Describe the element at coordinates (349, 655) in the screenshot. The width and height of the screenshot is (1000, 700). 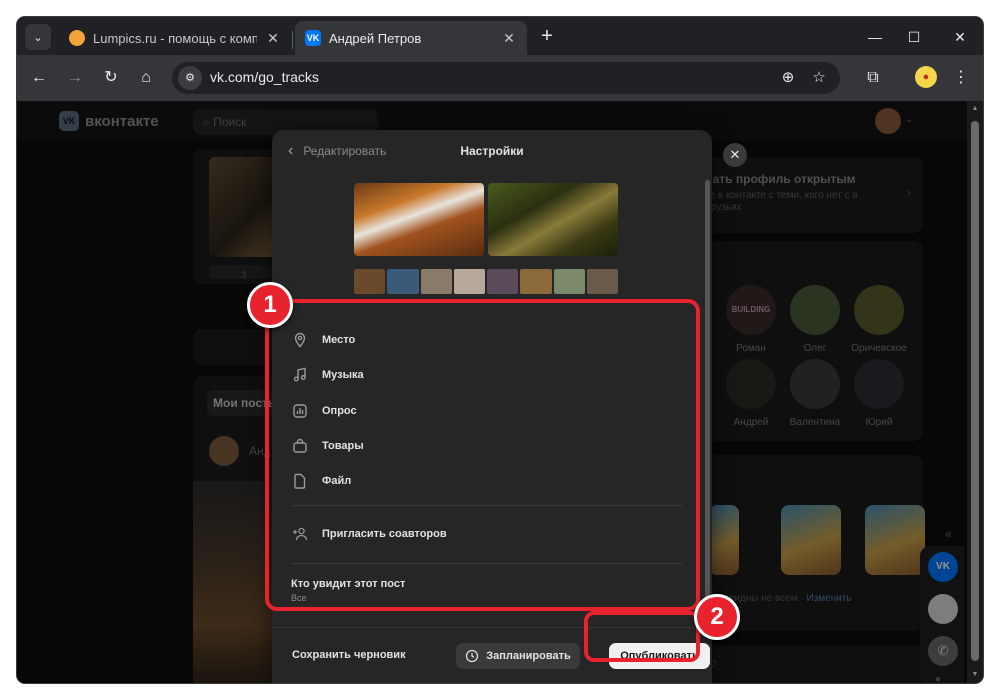
I see `save-draft-button: Сохранить черновик` at that location.